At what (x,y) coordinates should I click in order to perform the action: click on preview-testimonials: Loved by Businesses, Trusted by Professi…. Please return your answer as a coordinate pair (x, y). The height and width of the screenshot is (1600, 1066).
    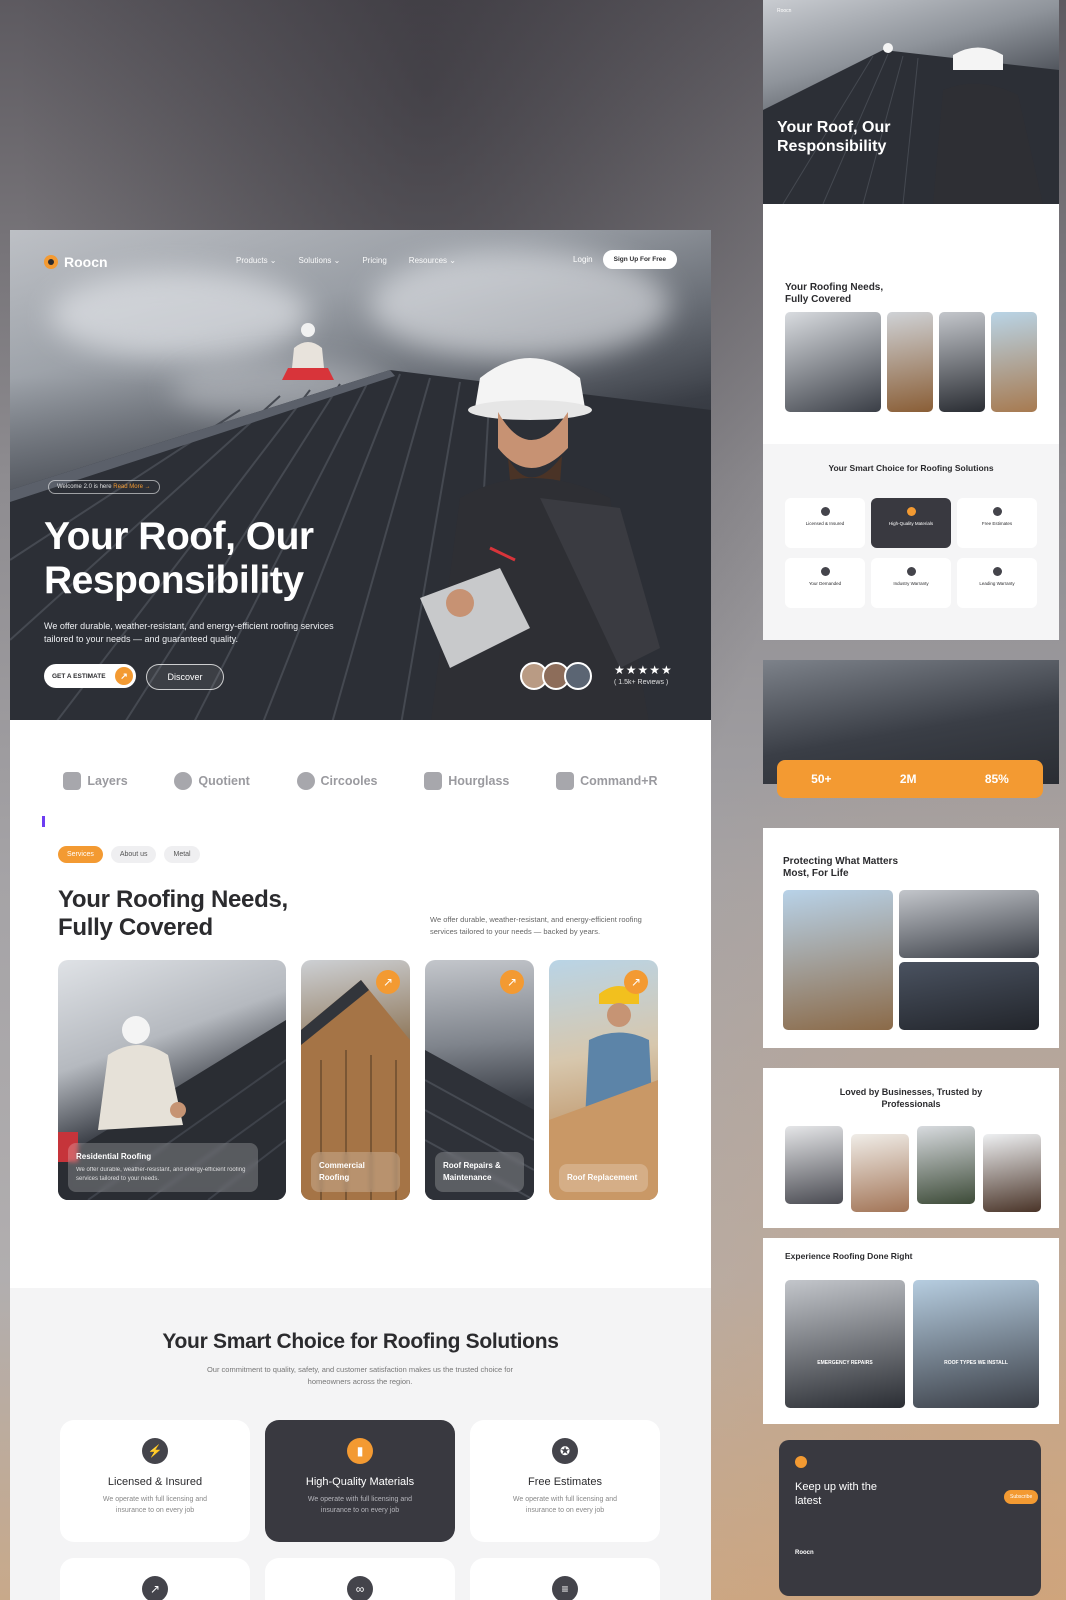
    Looking at the image, I should click on (911, 1148).